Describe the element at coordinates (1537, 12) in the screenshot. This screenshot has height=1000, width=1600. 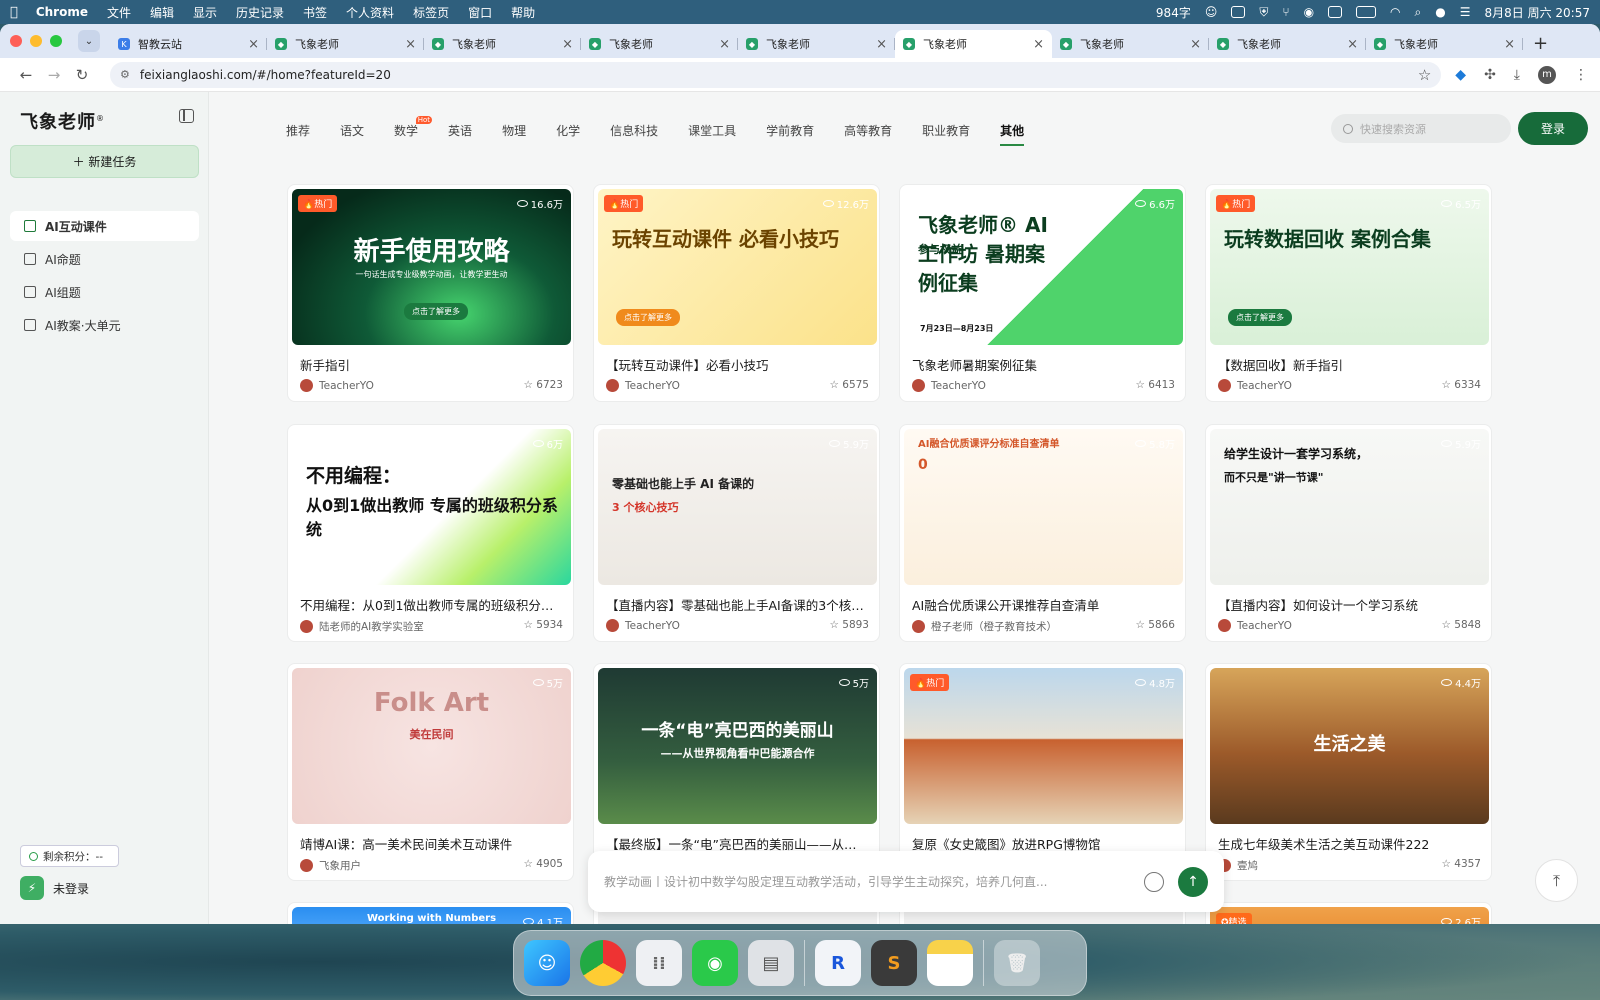
I see `menubar-clock: 8月8日 周六 20:57` at that location.